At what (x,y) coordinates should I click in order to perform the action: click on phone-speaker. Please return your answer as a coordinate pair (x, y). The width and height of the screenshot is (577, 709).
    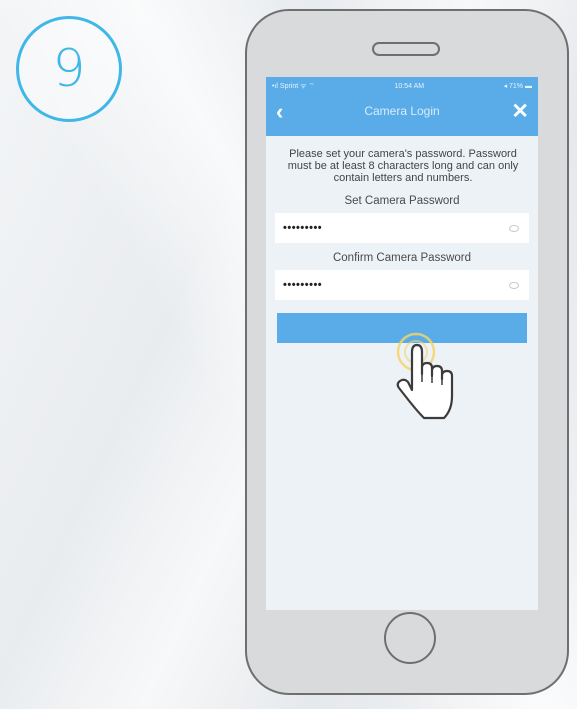
    Looking at the image, I should click on (406, 49).